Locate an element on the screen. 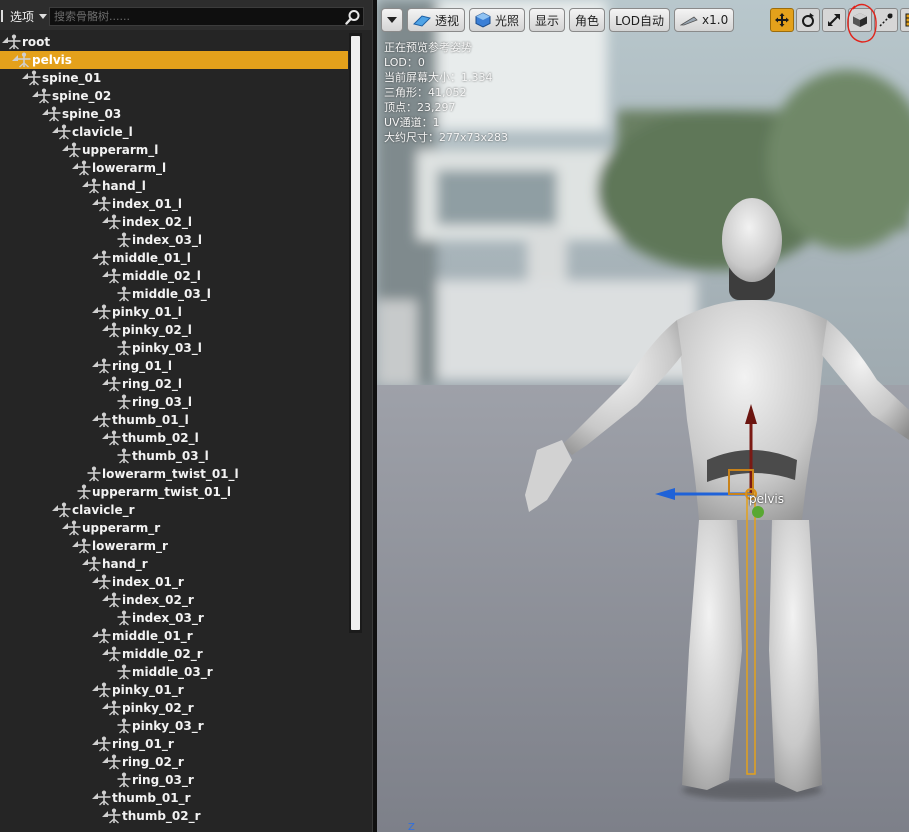 The image size is (909, 832). surface-snap-button is located at coordinates (886, 20).